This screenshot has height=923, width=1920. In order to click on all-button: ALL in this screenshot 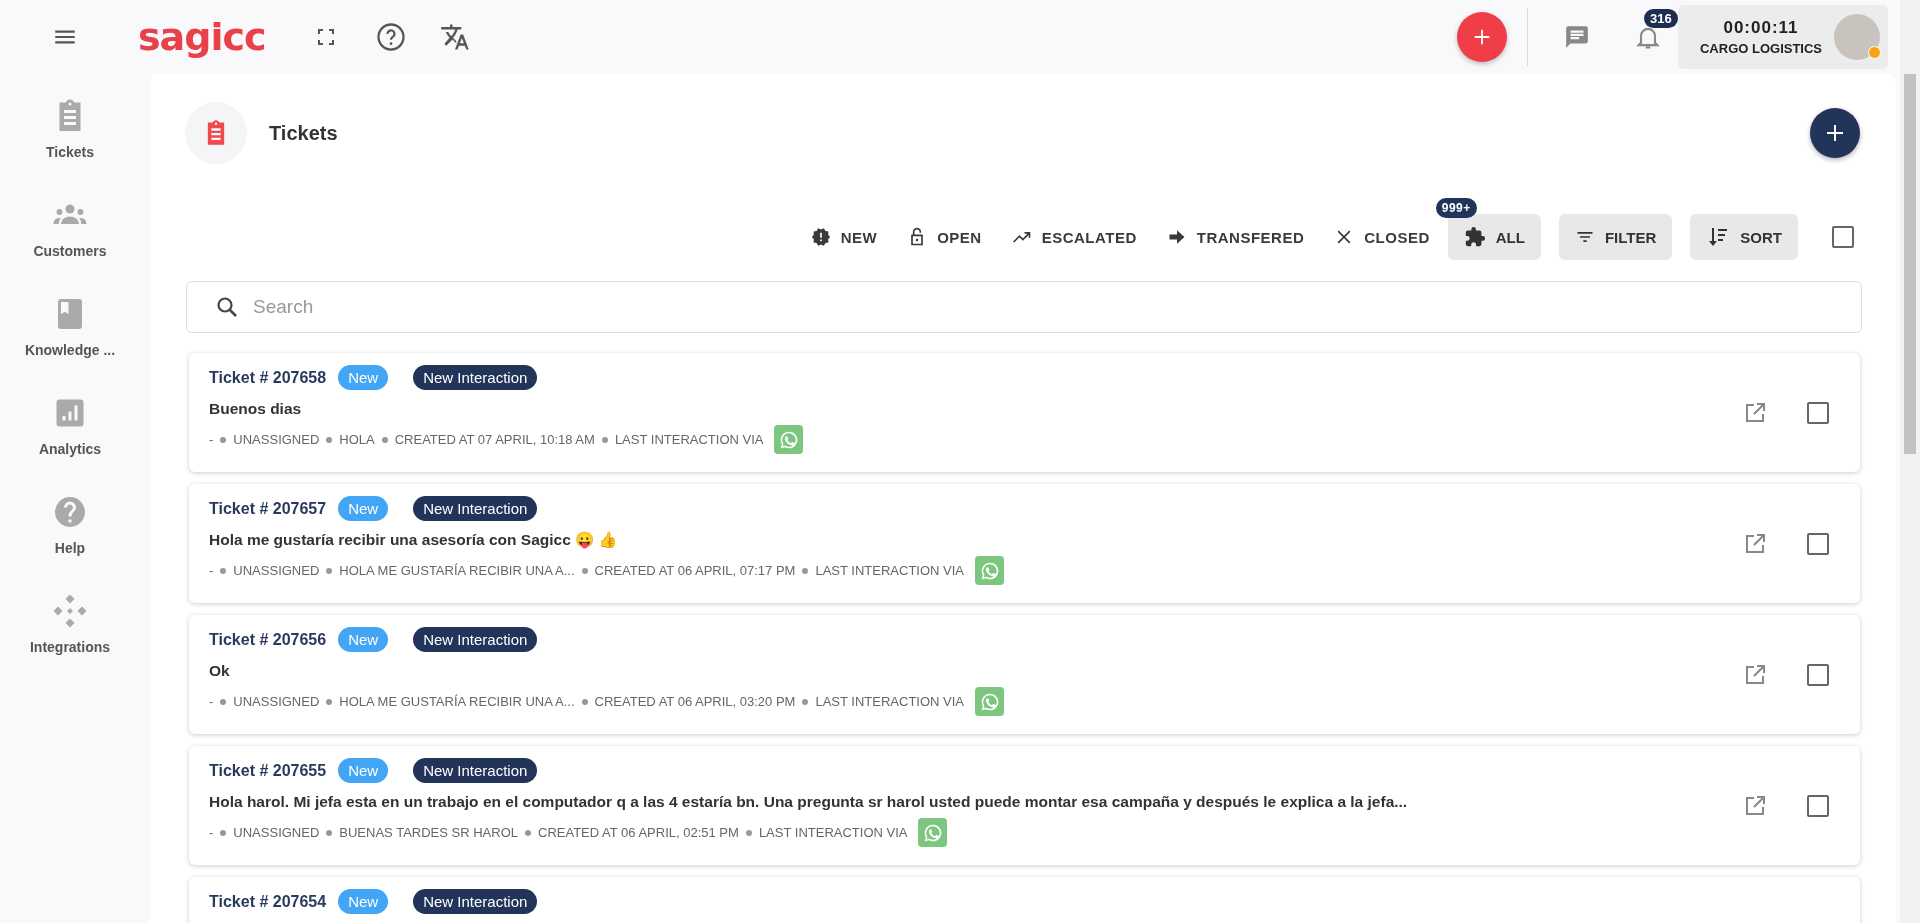, I will do `click(1494, 237)`.